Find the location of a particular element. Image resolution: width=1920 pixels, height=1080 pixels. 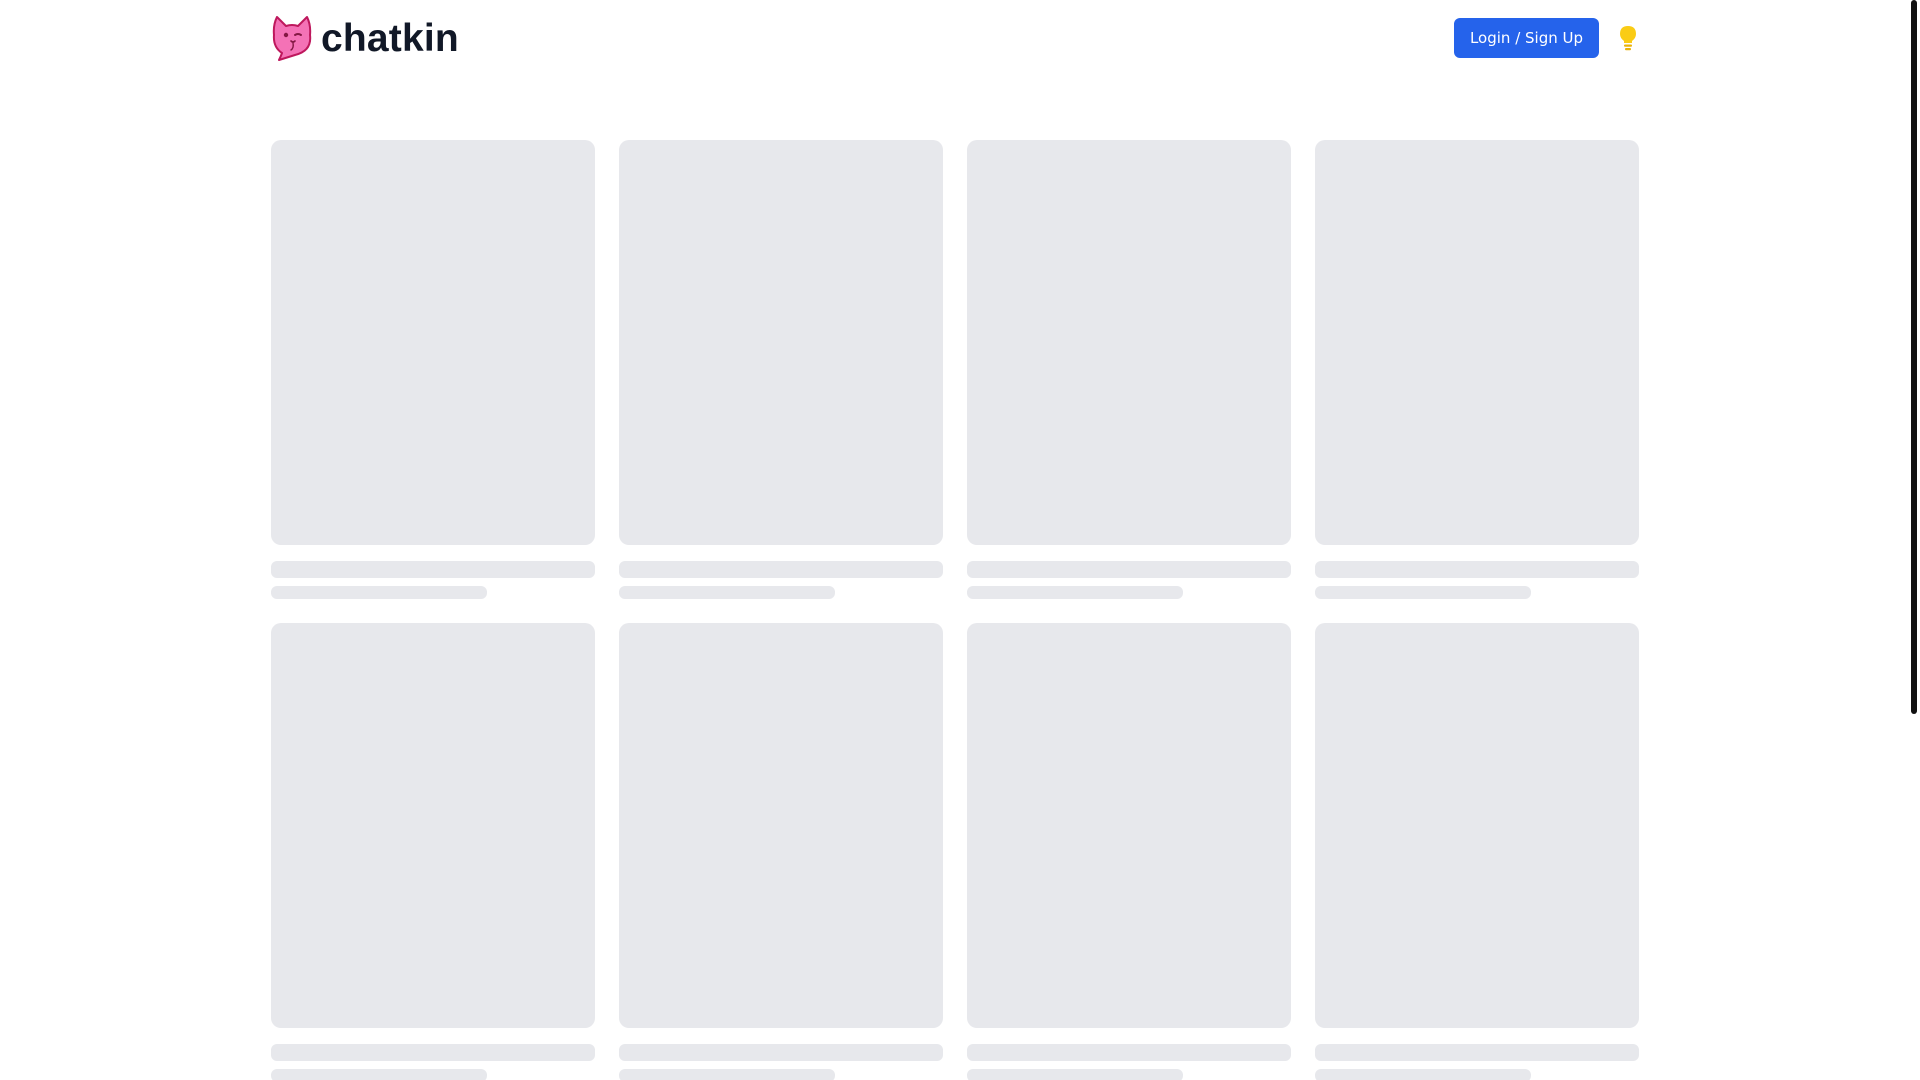

login-signup-button: Login / Sign Up is located at coordinates (1526, 38).